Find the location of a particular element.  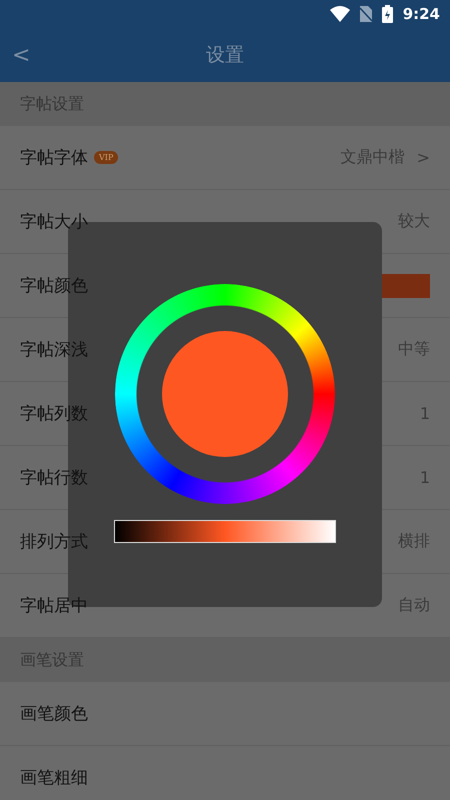

settings-row: 画笔粗细 is located at coordinates (225, 773).